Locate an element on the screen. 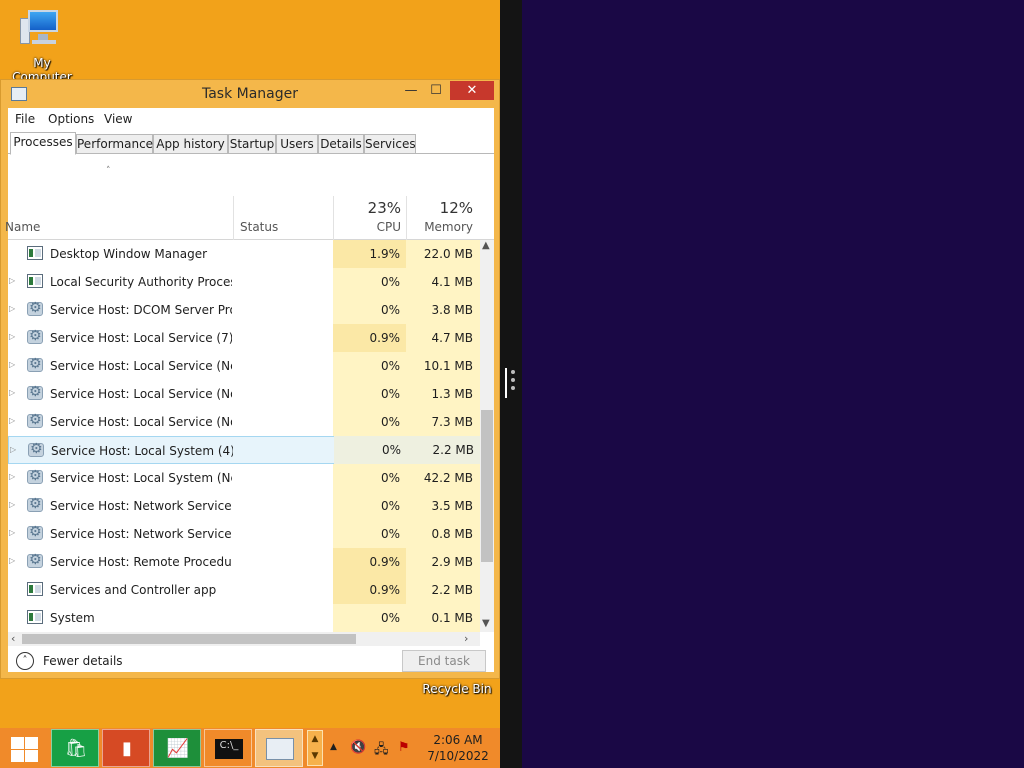  tab-users: Users is located at coordinates (297, 144).